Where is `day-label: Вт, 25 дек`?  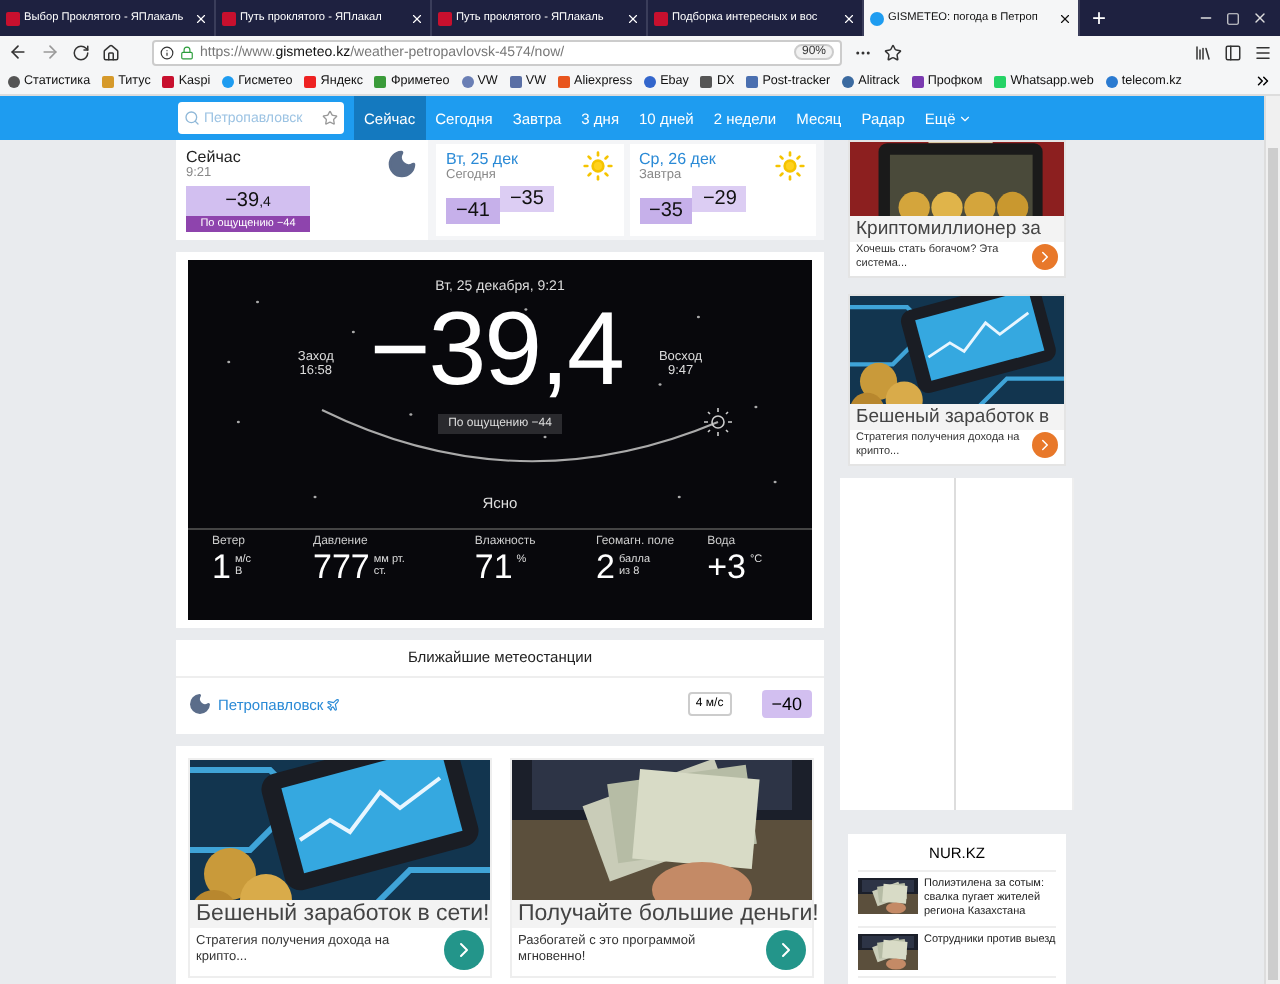
day-label: Вт, 25 дек is located at coordinates (482, 159).